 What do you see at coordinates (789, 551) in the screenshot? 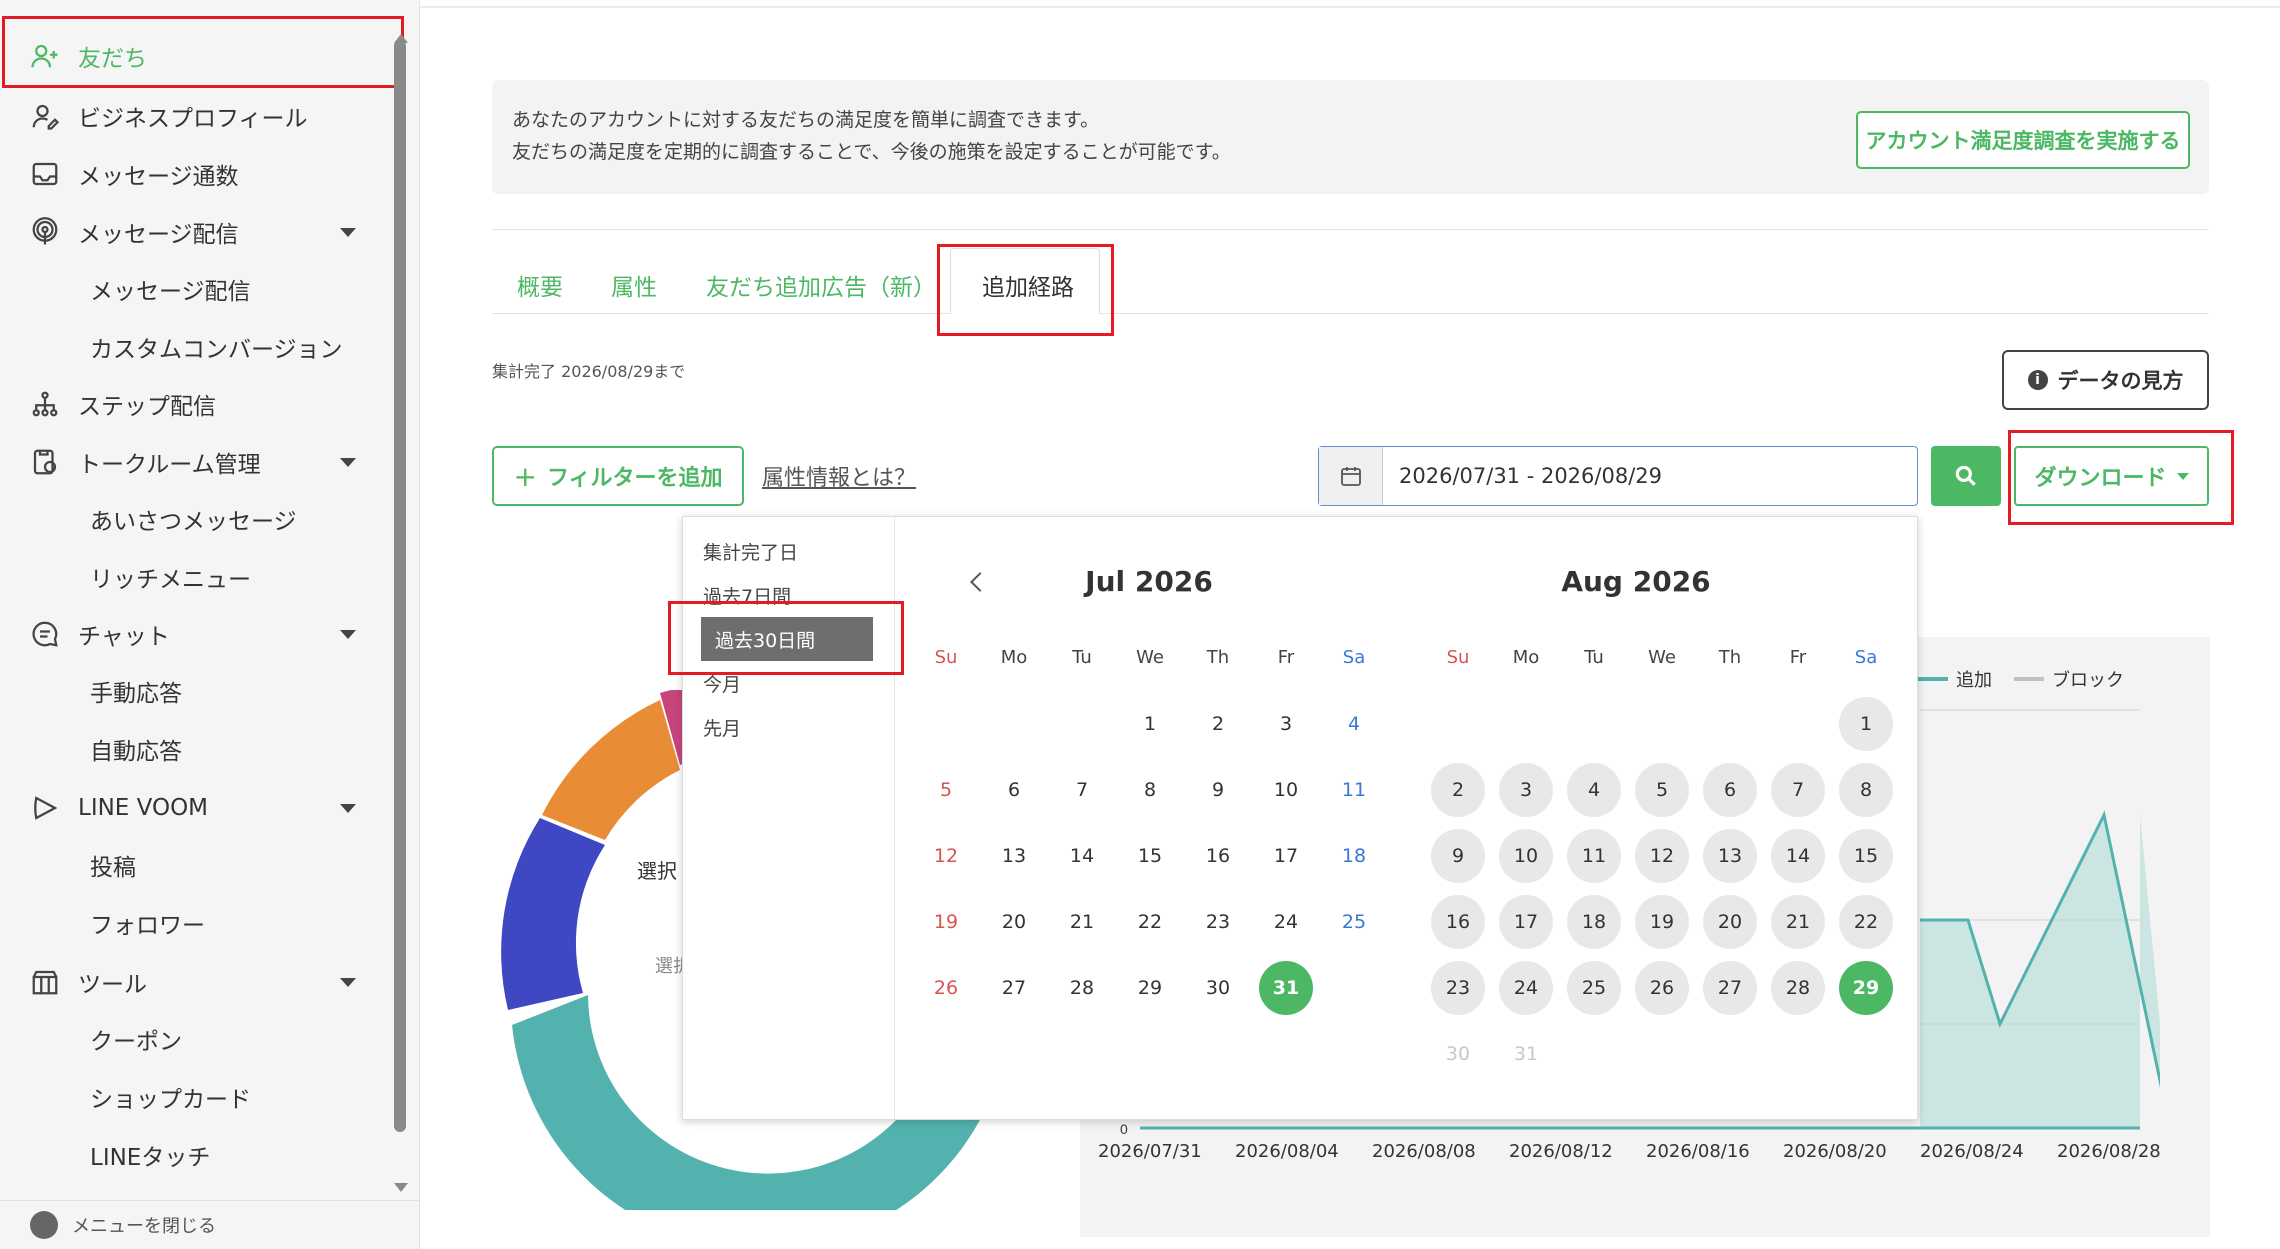
I see `range-aggregated-day: 集計完了日` at bounding box center [789, 551].